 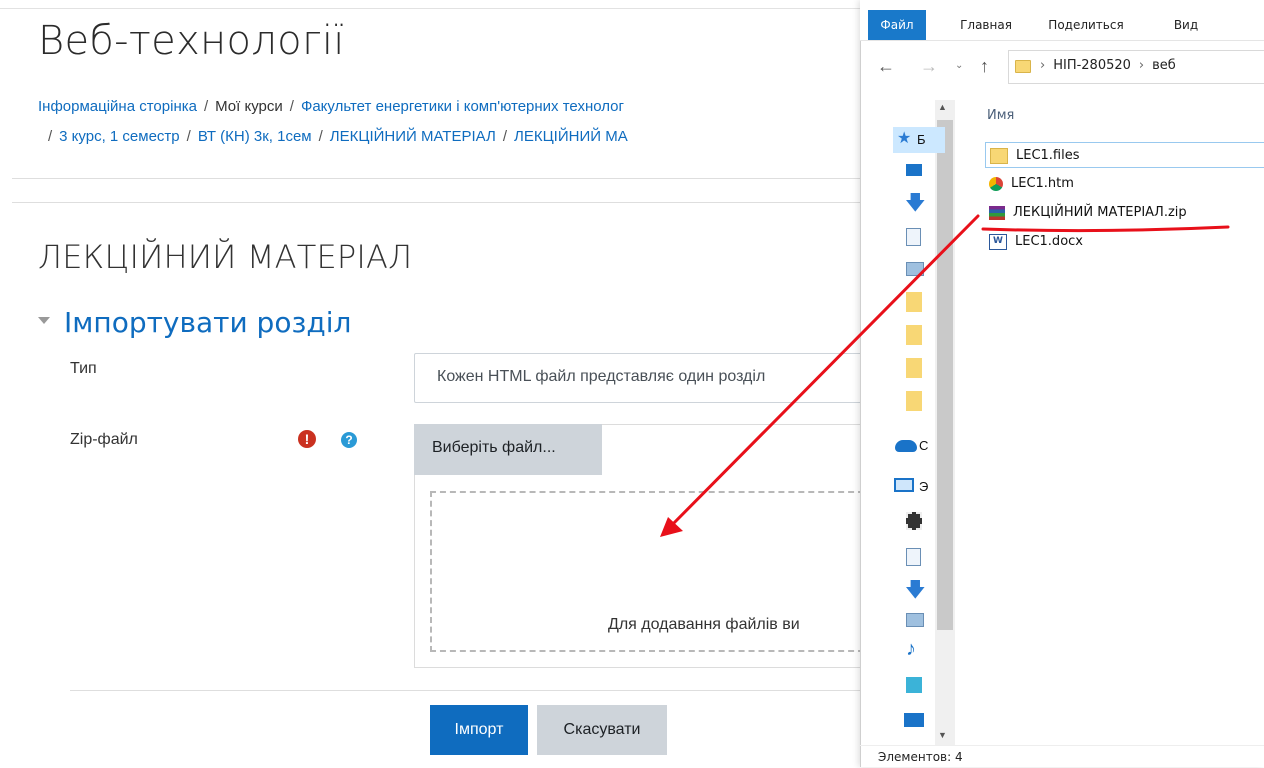 I want to click on annotation-underline, so click(x=1105, y=229).